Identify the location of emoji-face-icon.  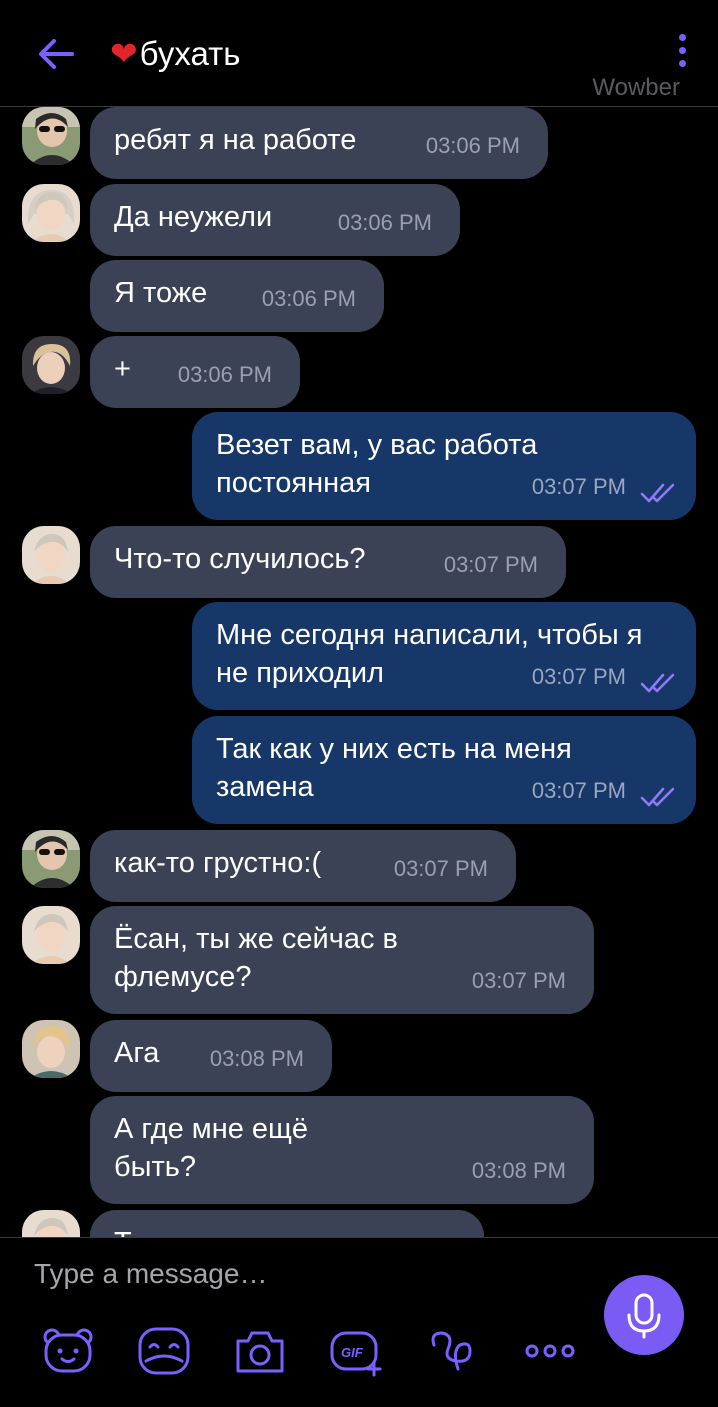
(164, 1351).